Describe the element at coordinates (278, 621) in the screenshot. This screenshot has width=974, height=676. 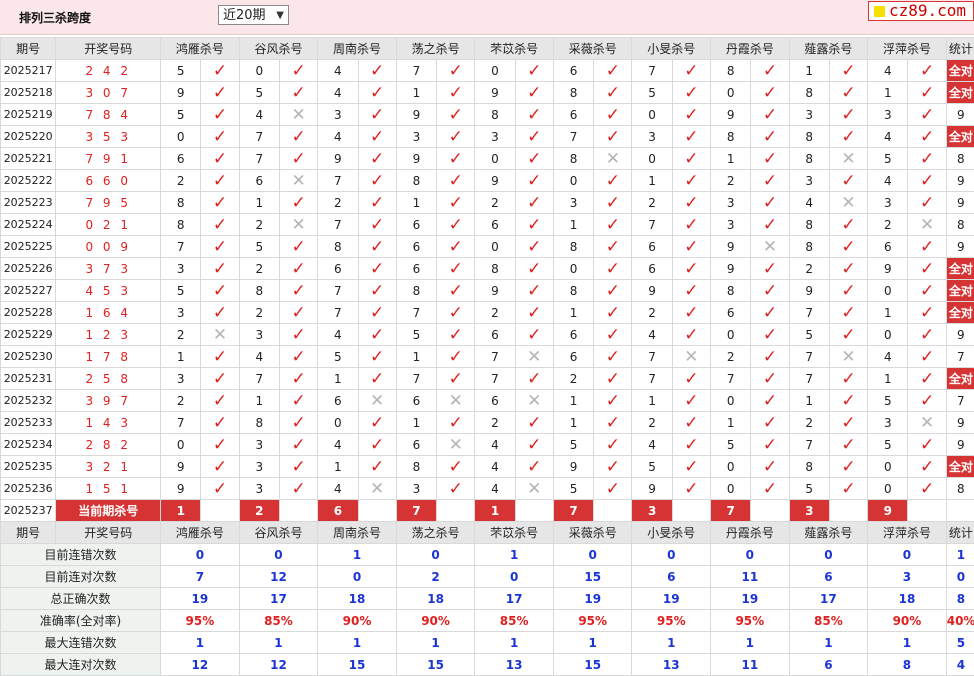
I see `stat-value: 85%` at that location.